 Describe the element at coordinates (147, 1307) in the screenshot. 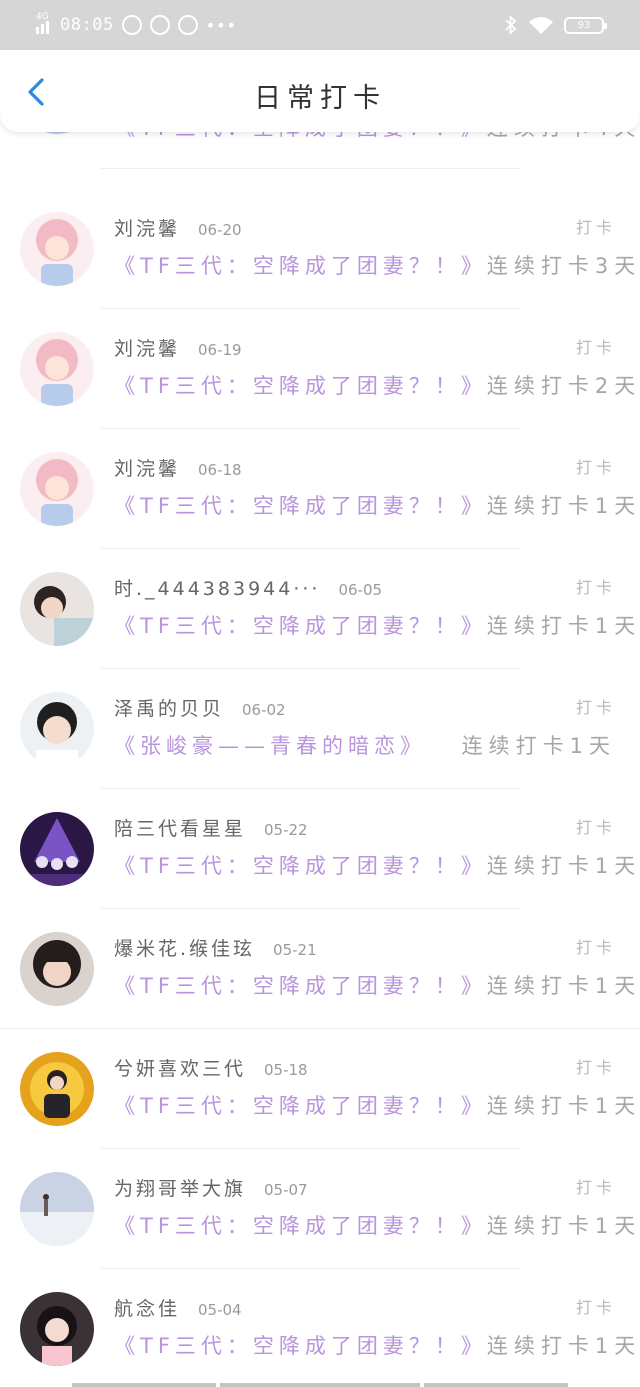

I see `username: 航念佳` at that location.